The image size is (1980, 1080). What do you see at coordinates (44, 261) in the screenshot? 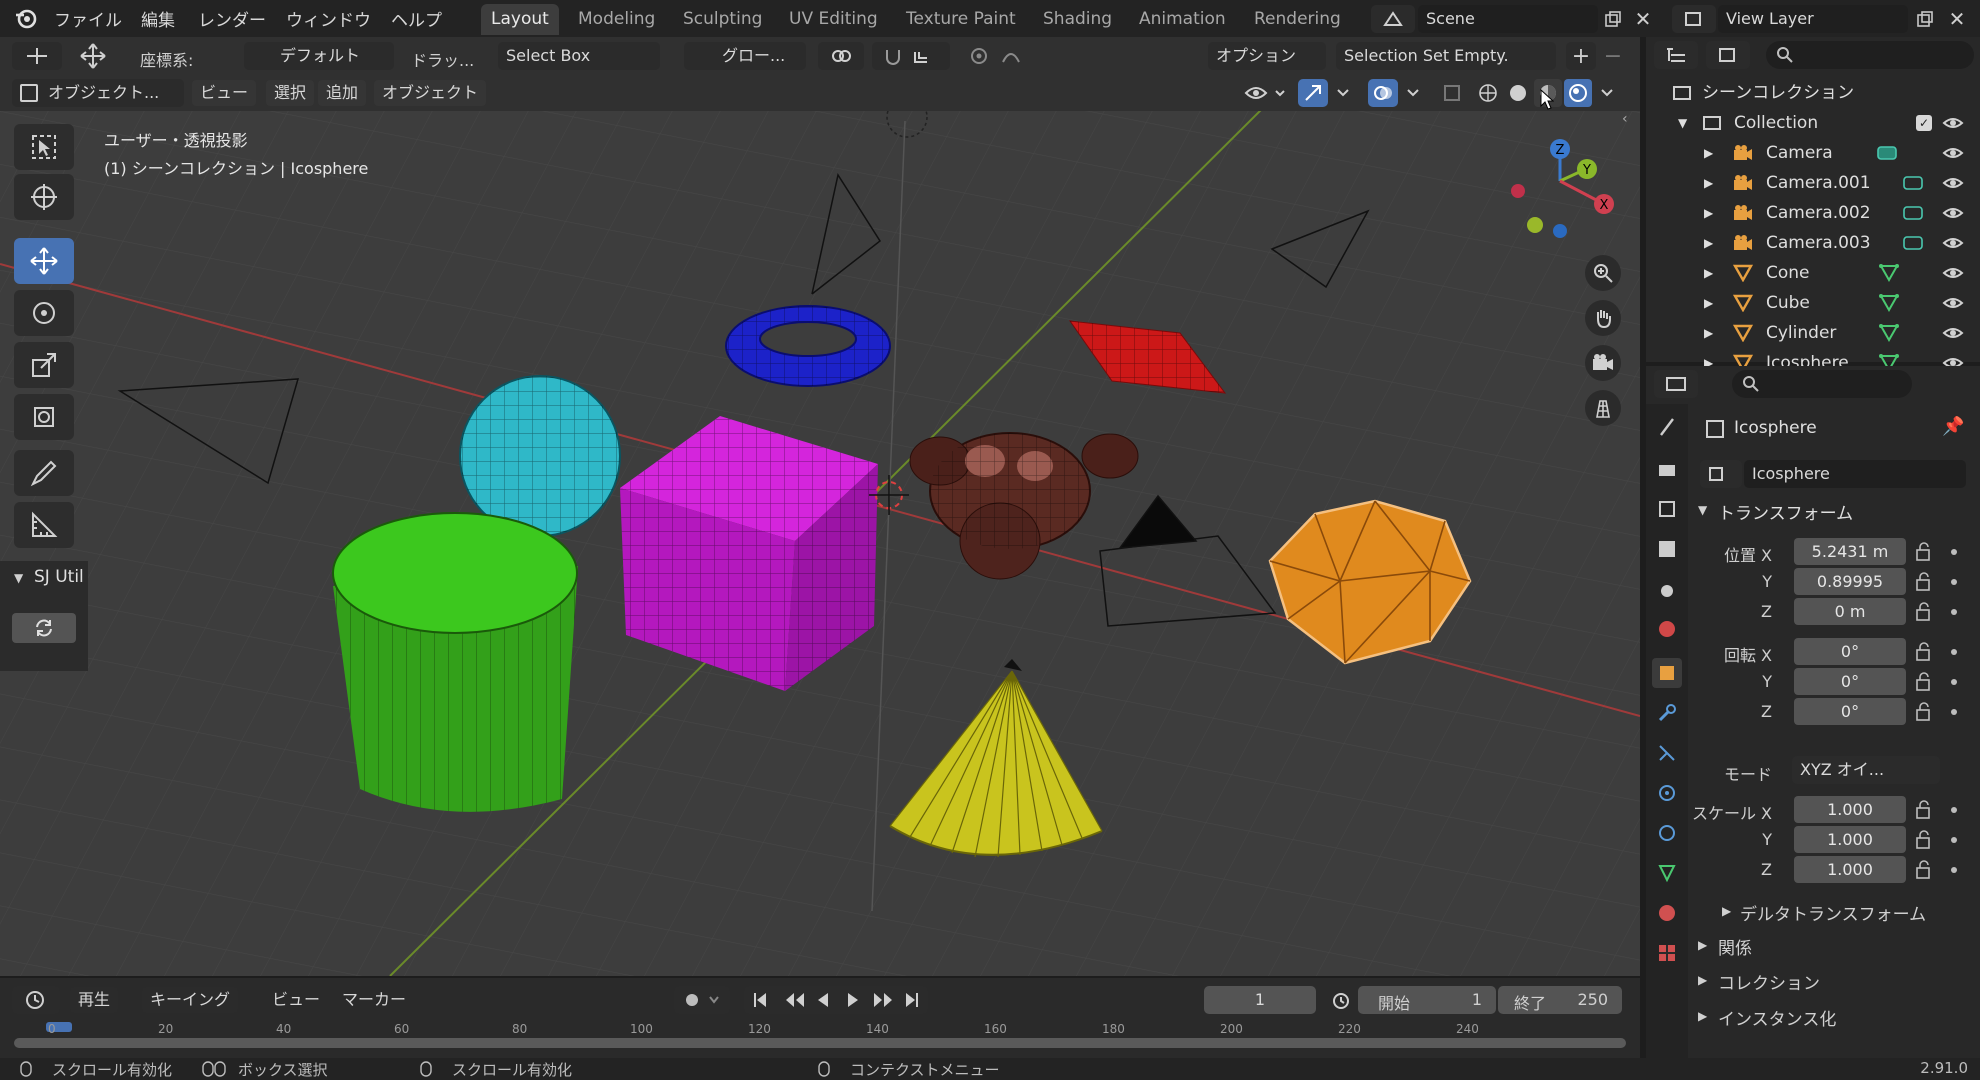
I see `move-tool-button` at bounding box center [44, 261].